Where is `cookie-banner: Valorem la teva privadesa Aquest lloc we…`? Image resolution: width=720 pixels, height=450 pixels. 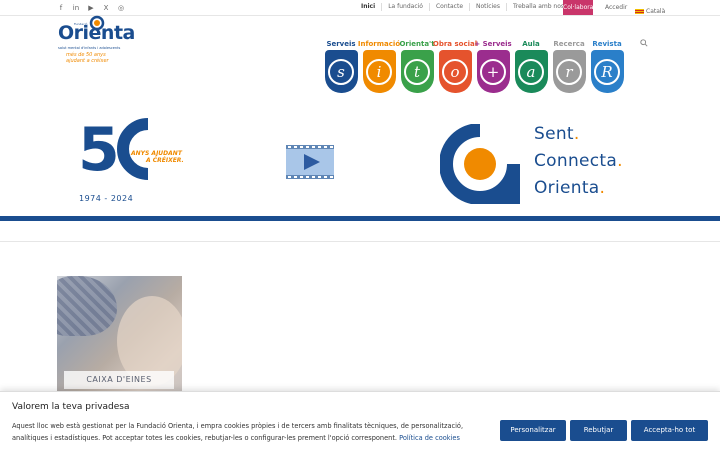
cookie-banner: Valorem la teva privadesa Aquest lloc we… is located at coordinates (360, 420).